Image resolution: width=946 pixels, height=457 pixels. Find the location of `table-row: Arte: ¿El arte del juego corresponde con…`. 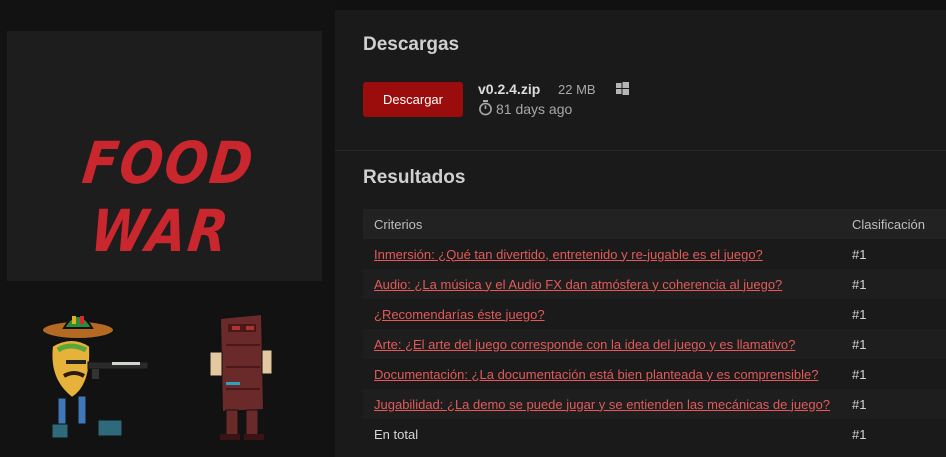

table-row: Arte: ¿El arte del juego corresponde con… is located at coordinates (654, 344).